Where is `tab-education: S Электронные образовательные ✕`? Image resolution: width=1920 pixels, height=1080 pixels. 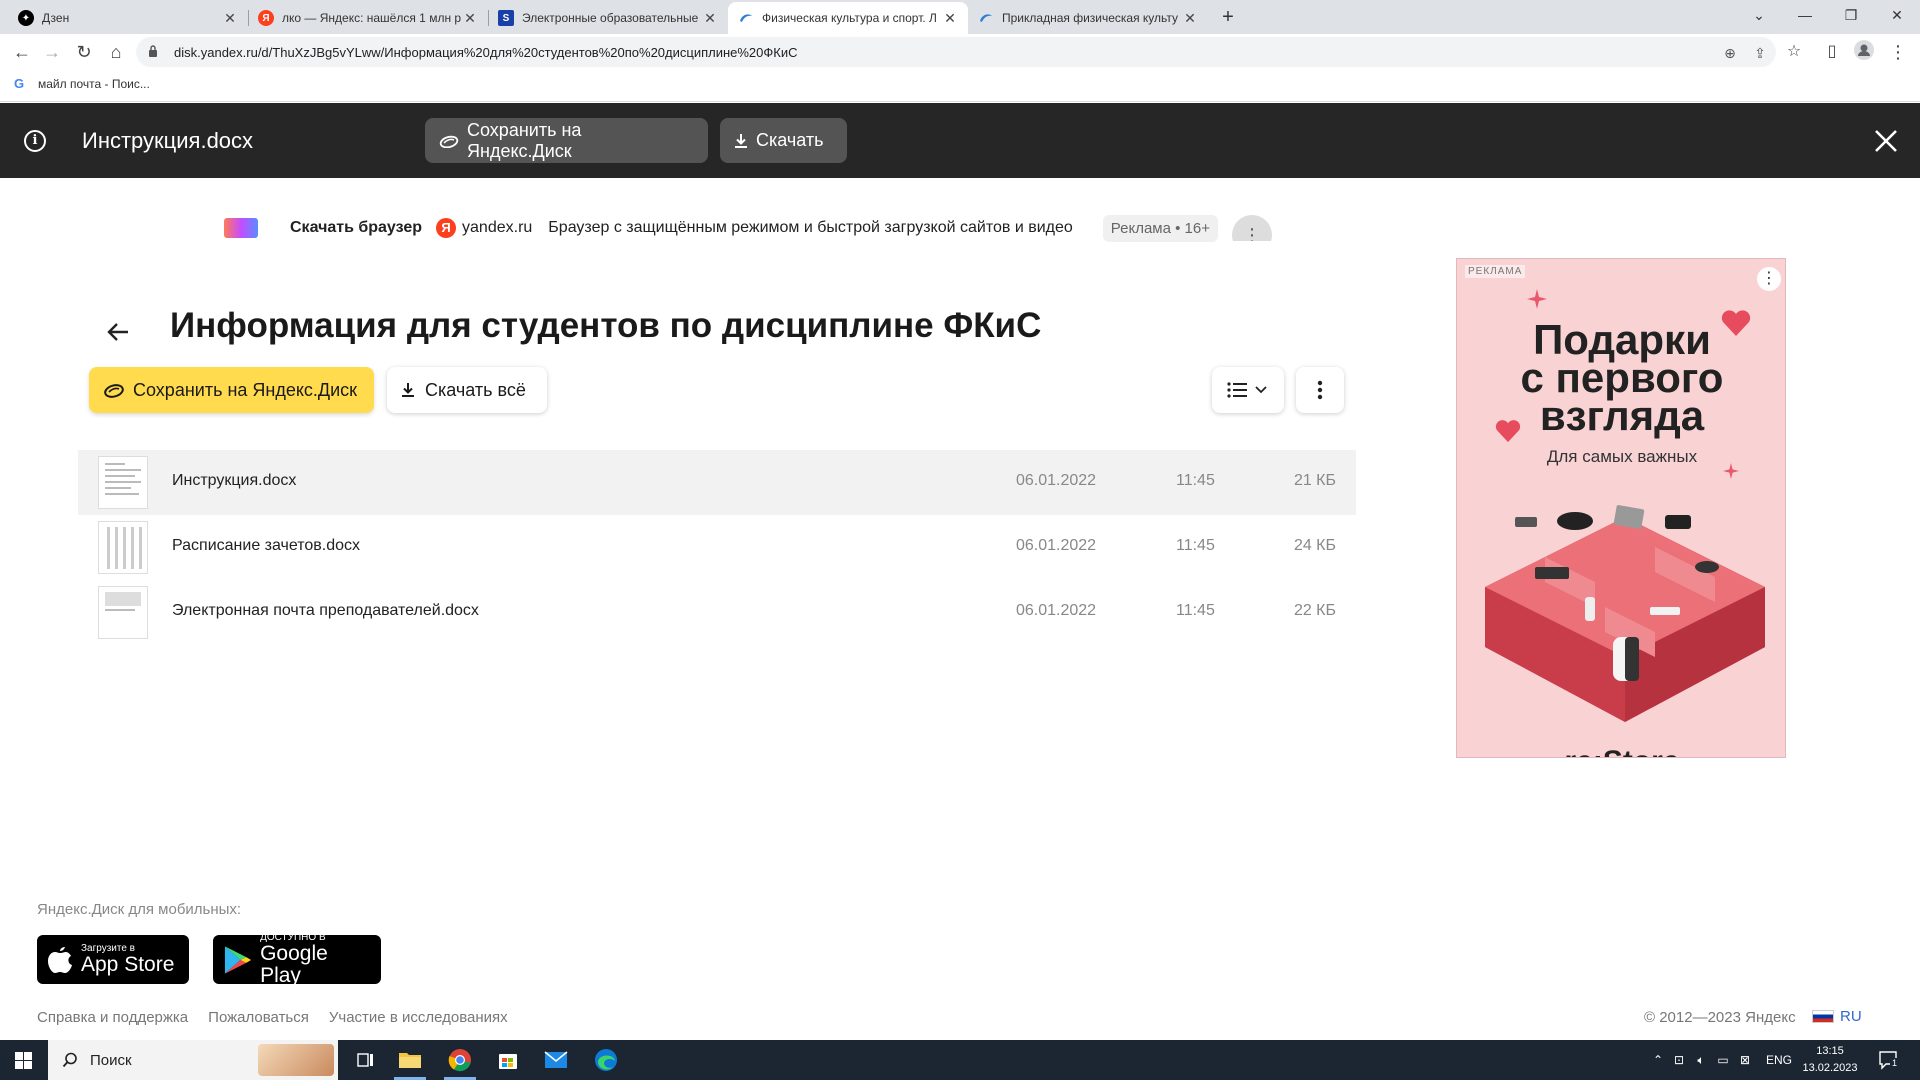
tab-education: S Электронные образовательные ✕ is located at coordinates (608, 18).